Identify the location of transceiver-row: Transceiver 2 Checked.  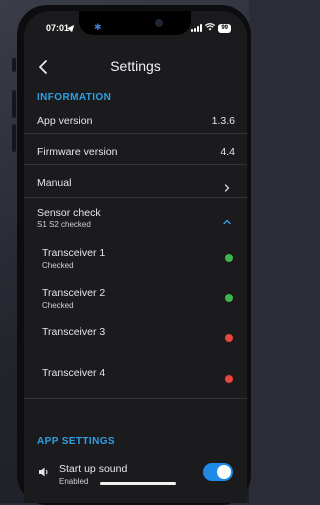
(135, 305).